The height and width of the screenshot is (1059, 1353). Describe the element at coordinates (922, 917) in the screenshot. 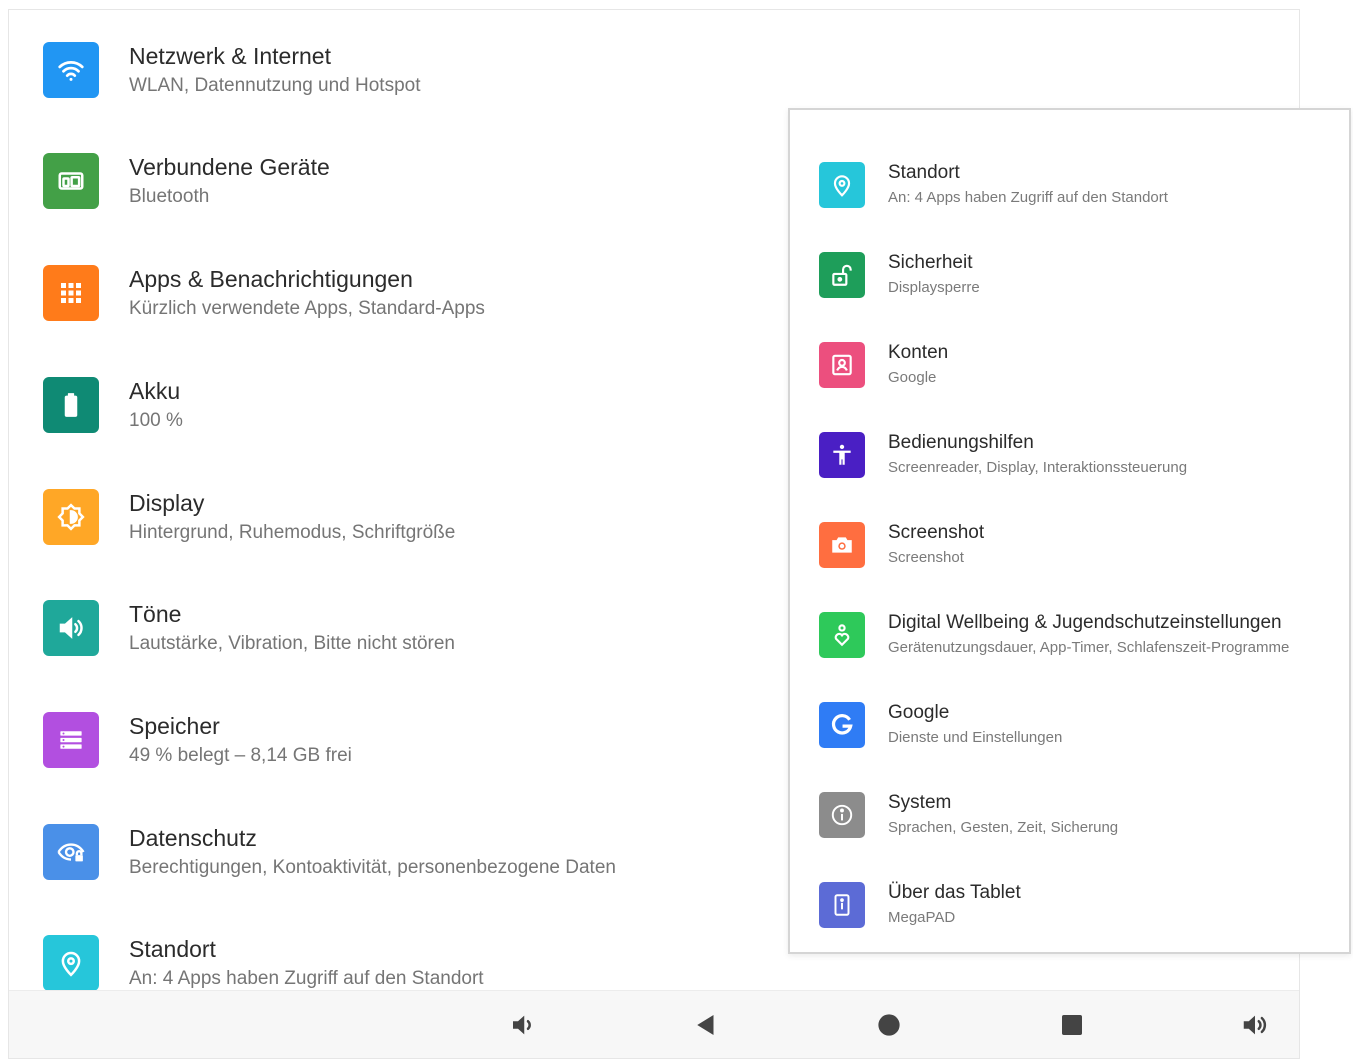

I see `panel-item-subtitle: MegaPAD` at that location.